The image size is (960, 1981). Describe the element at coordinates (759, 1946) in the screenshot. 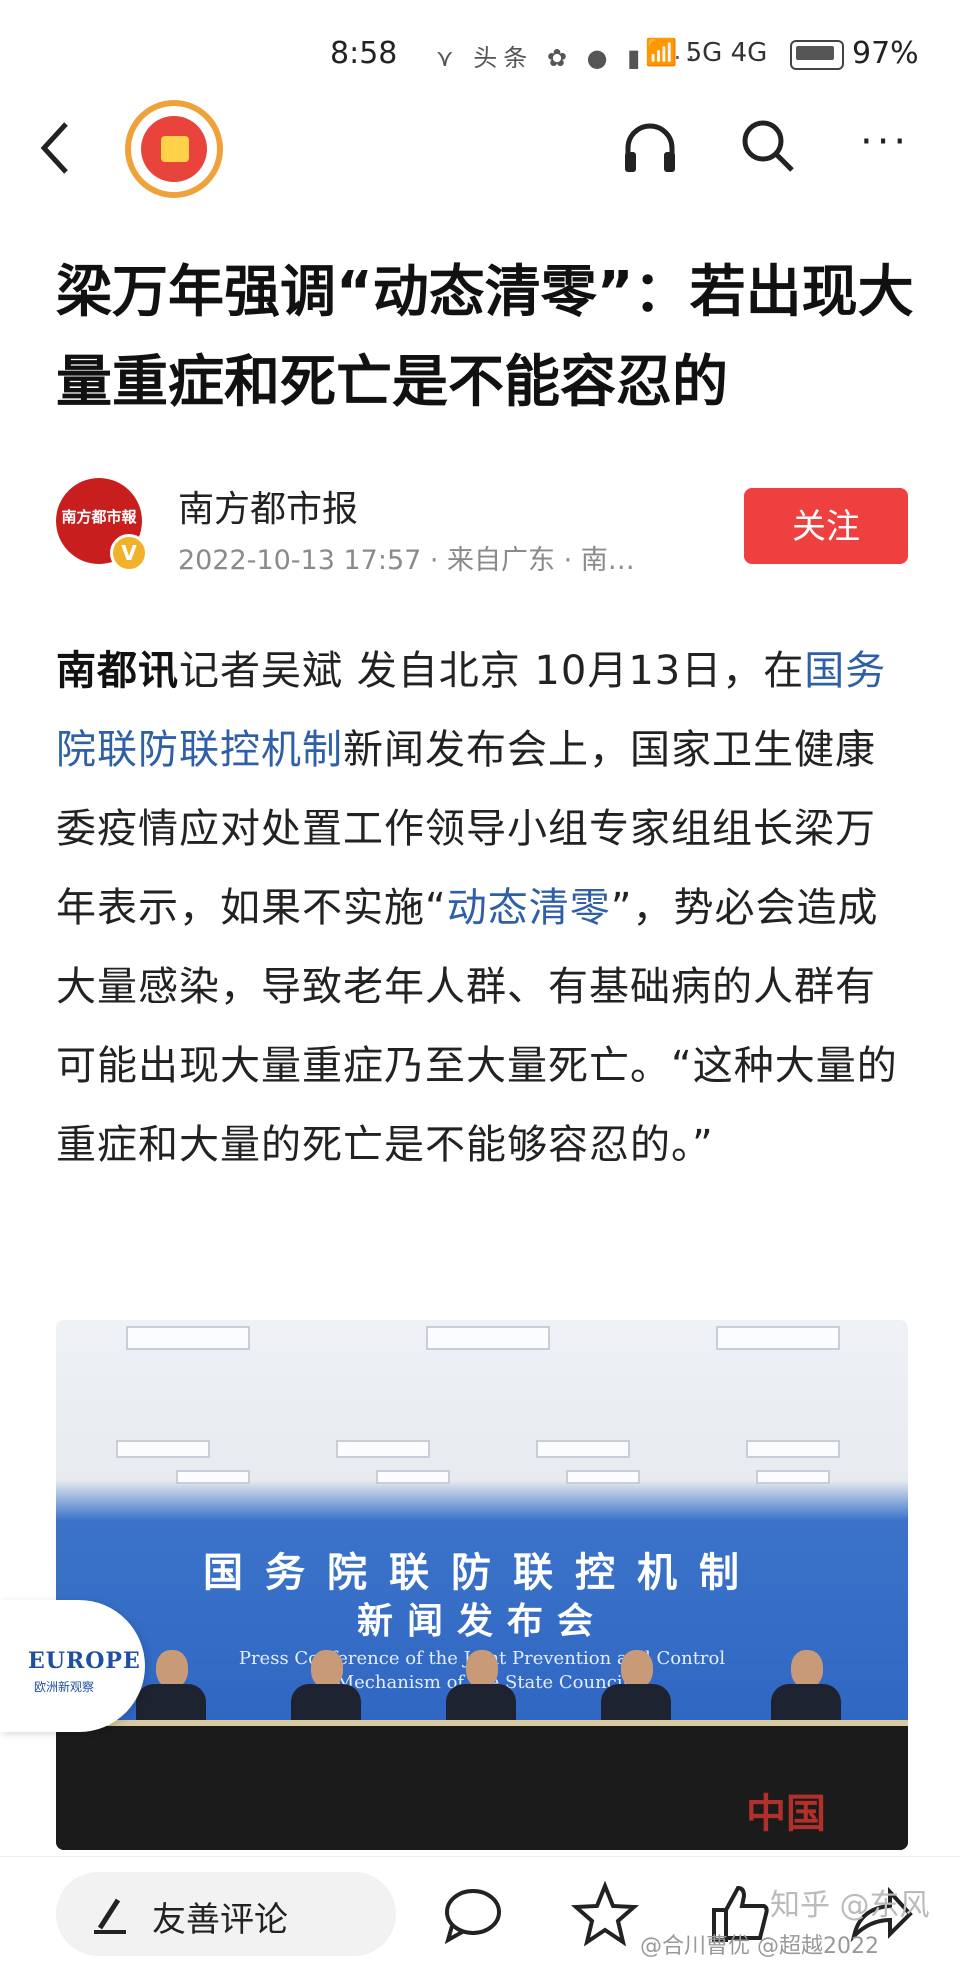

I see `weibo-watermark: @合川曹优 @超越2022` at that location.